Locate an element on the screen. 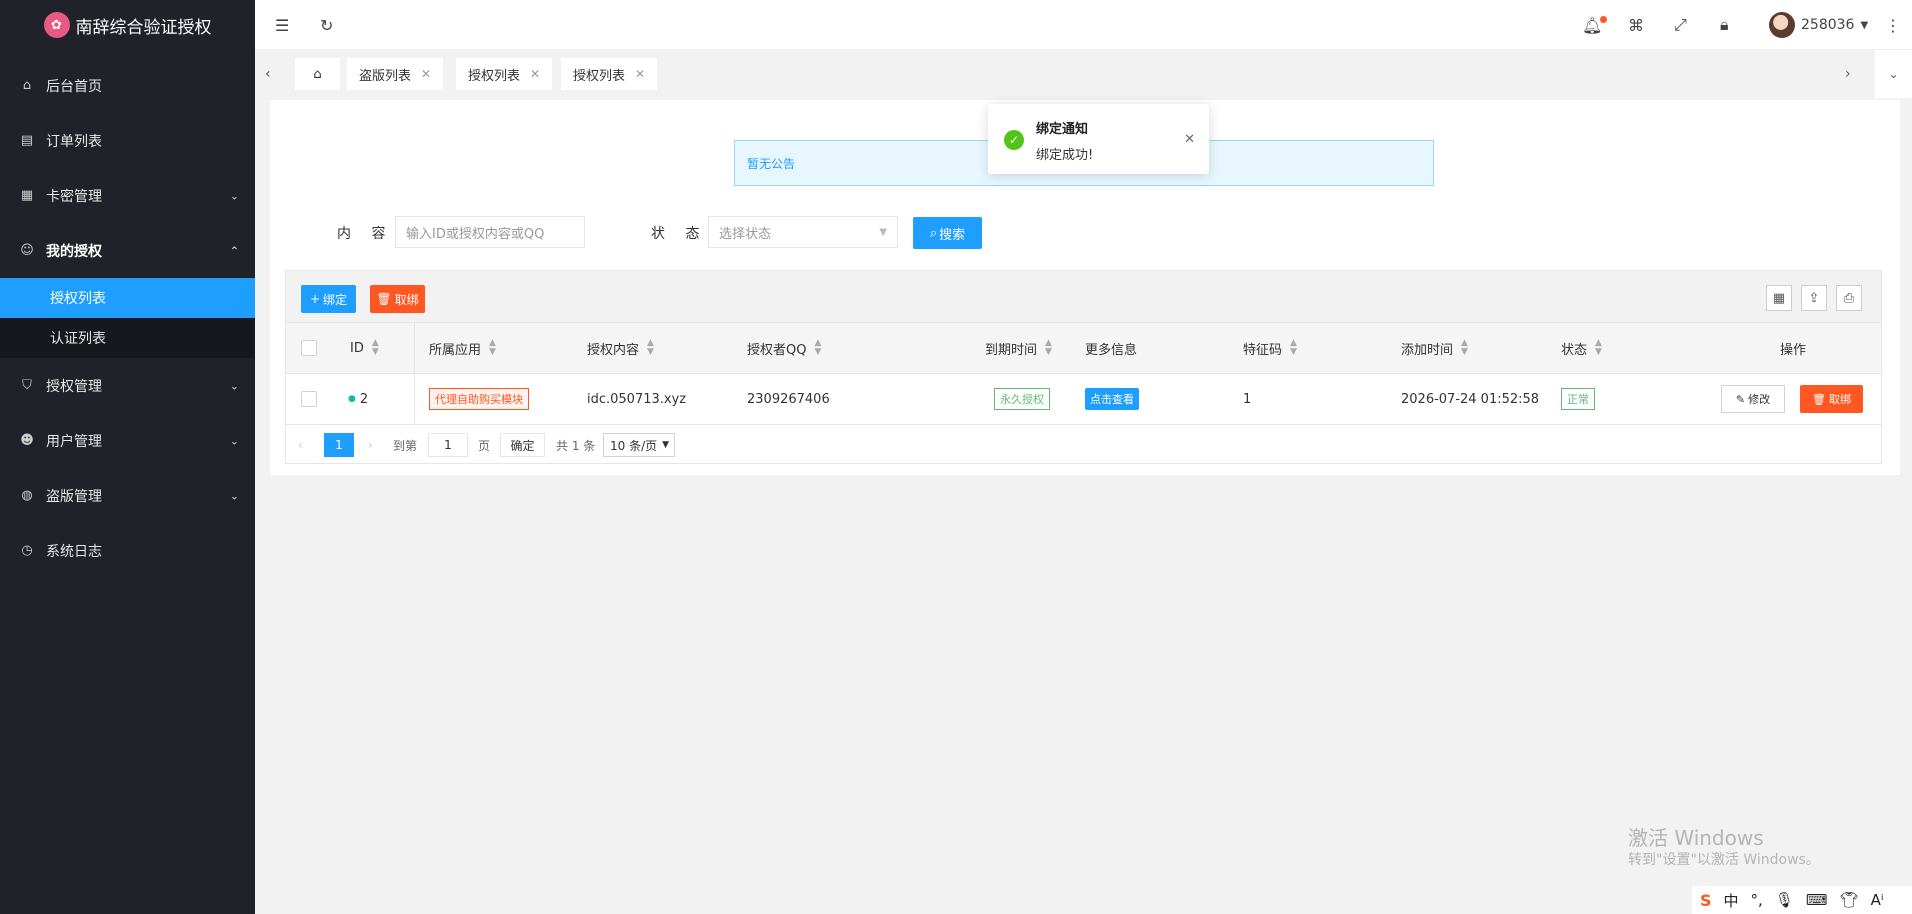 This screenshot has width=1912, height=914. sidebar-item-users: ☻ 用户管理 ⌄ is located at coordinates (127, 440).